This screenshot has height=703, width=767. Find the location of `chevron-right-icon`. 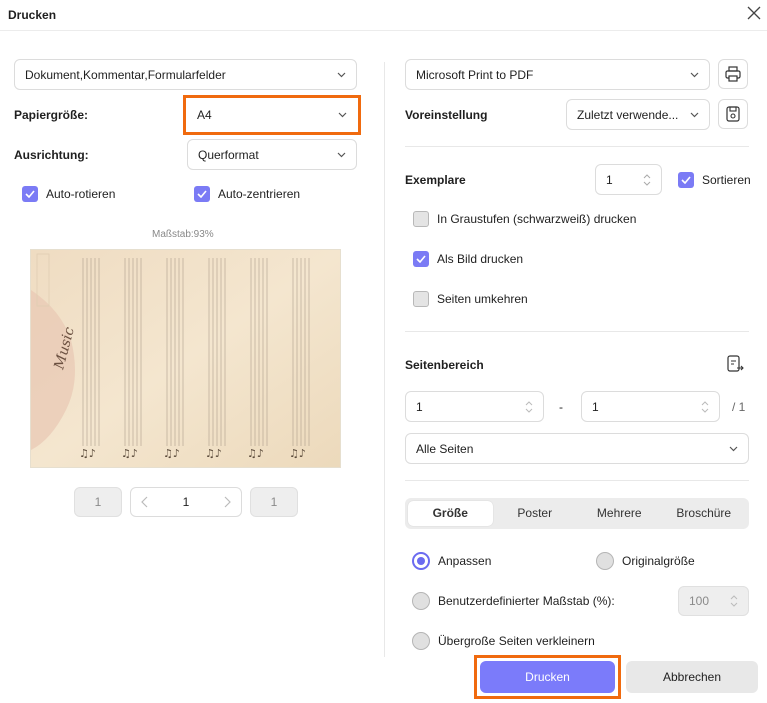

chevron-right-icon is located at coordinates (227, 502).